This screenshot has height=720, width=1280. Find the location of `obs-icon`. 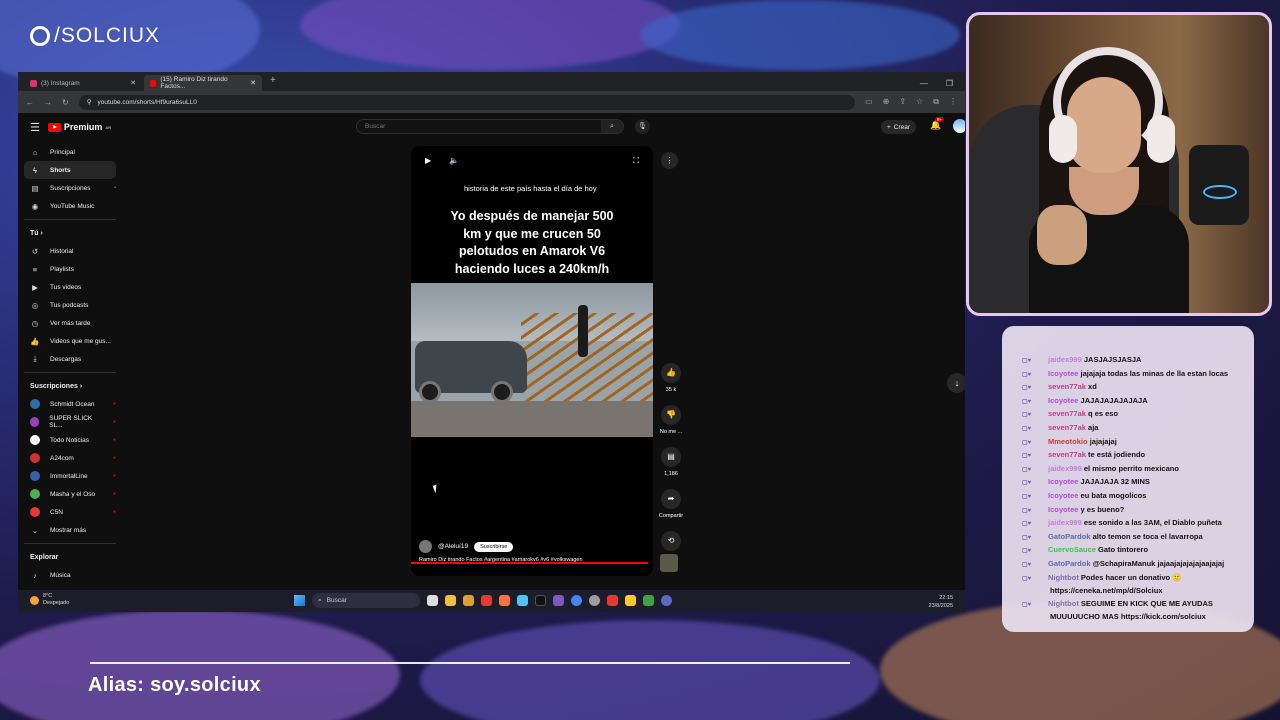

obs-icon is located at coordinates (594, 600).